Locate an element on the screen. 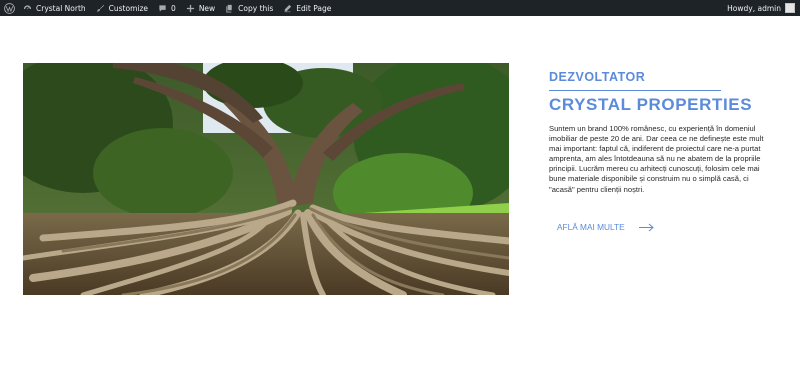 This screenshot has width=800, height=382. copy-this-link: Copy this is located at coordinates (249, 8).